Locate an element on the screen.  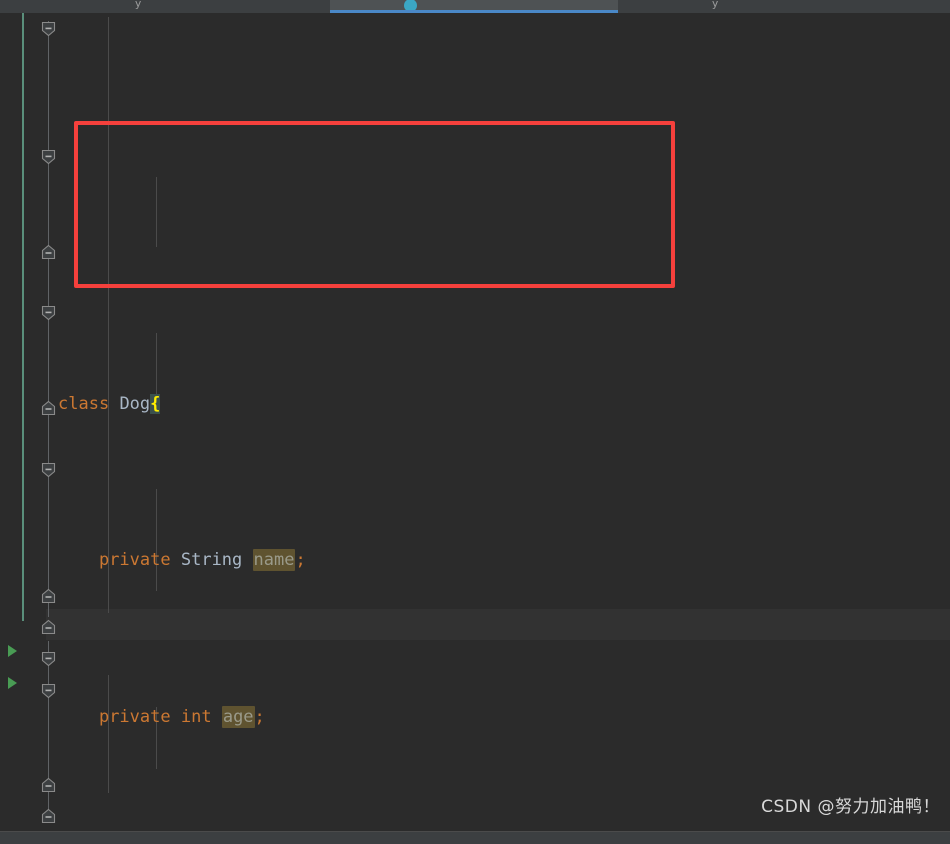
run-method-icon is located at coordinates (12, 683).